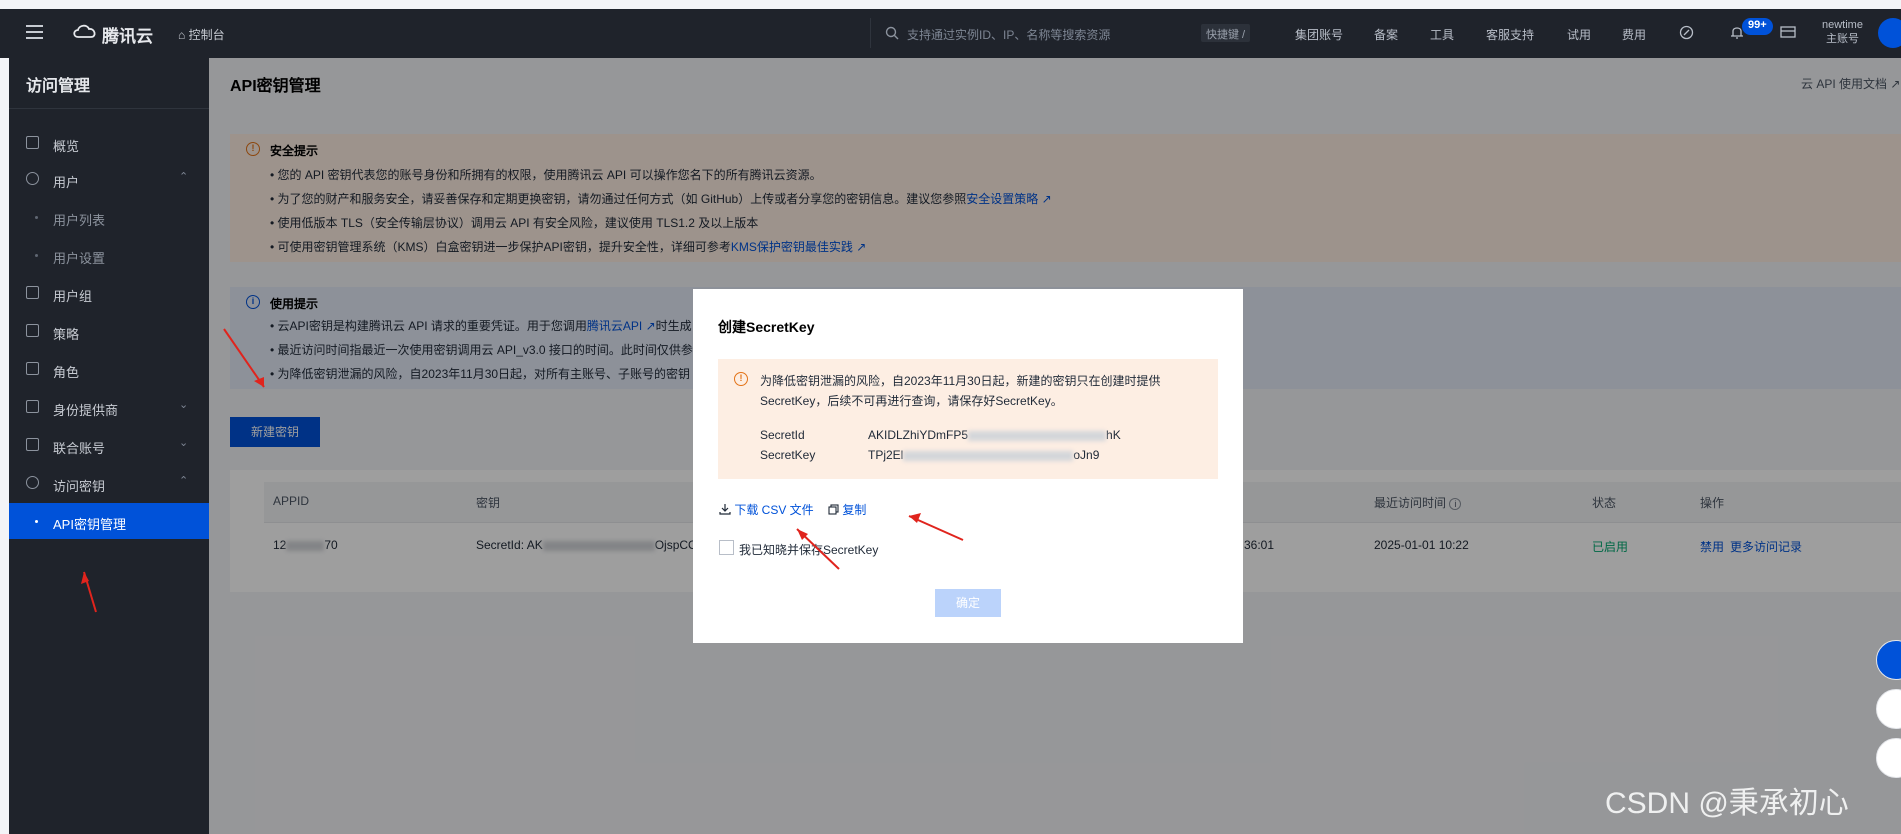 The image size is (1901, 834). What do you see at coordinates (854, 510) in the screenshot?
I see `copy-label: 复制` at bounding box center [854, 510].